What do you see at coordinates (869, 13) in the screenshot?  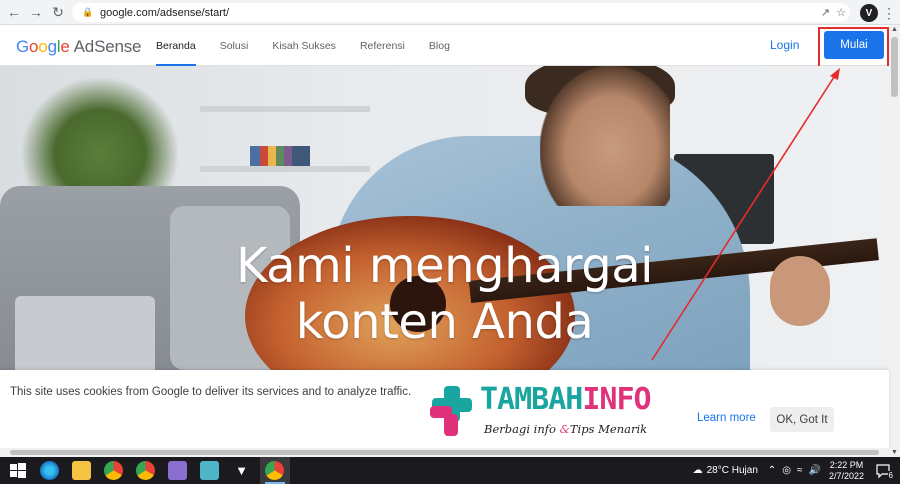 I see `profile-avatar: V` at bounding box center [869, 13].